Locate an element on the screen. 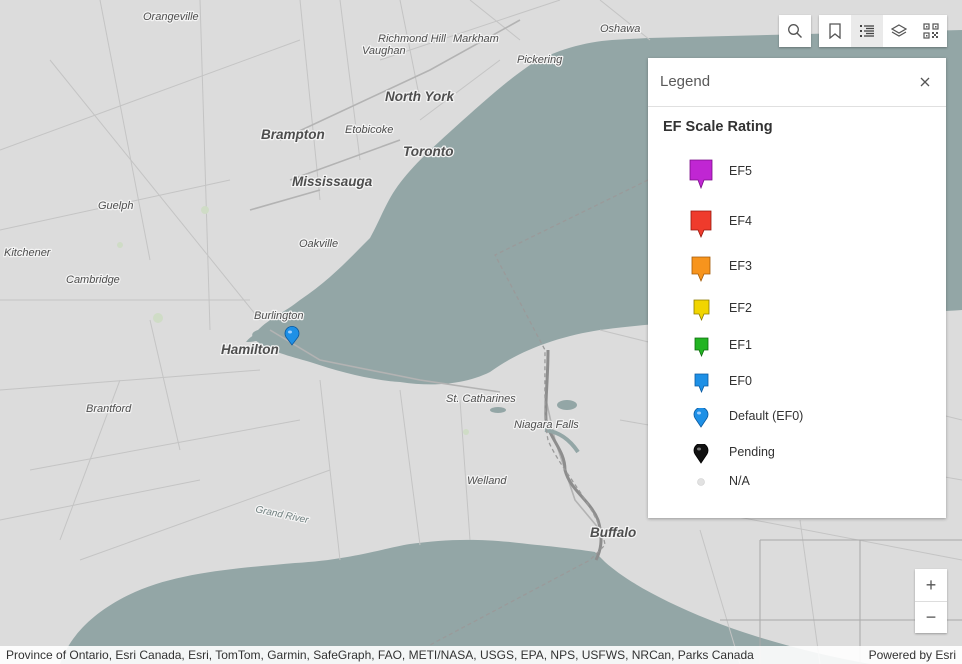  label-guelph: Guelph is located at coordinates (115, 206).